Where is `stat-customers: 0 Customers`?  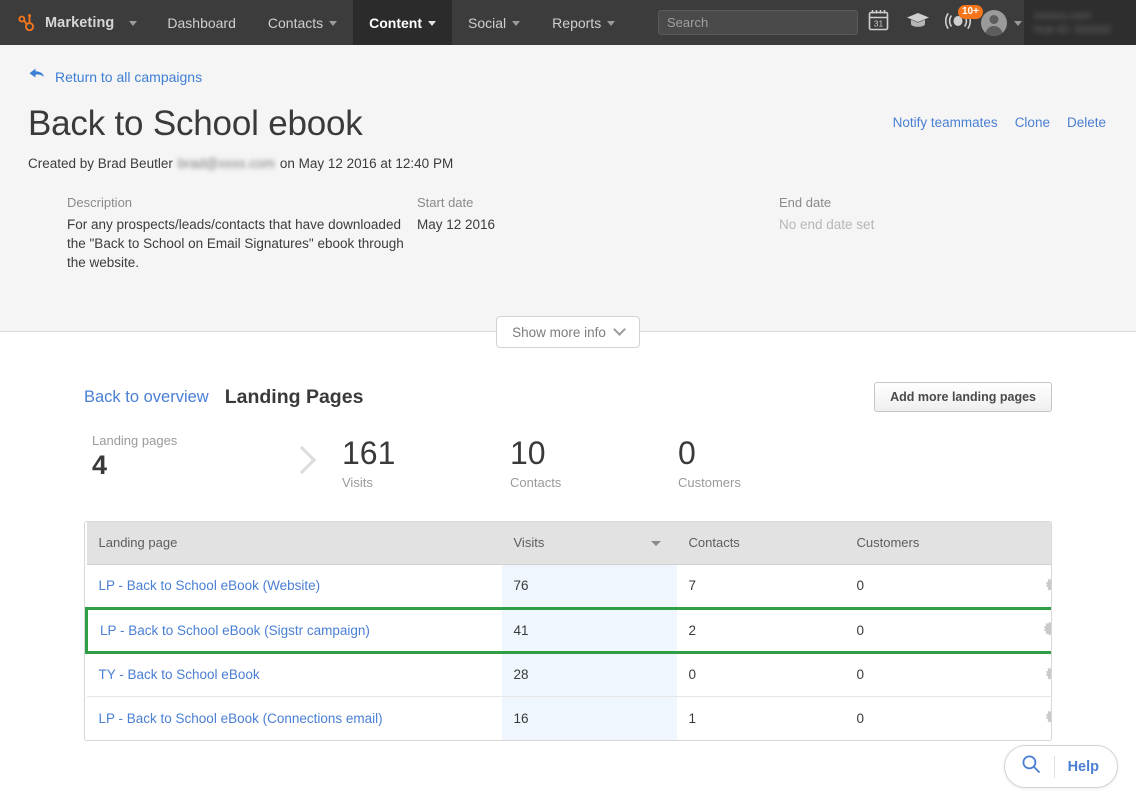 stat-customers: 0 Customers is located at coordinates (762, 461).